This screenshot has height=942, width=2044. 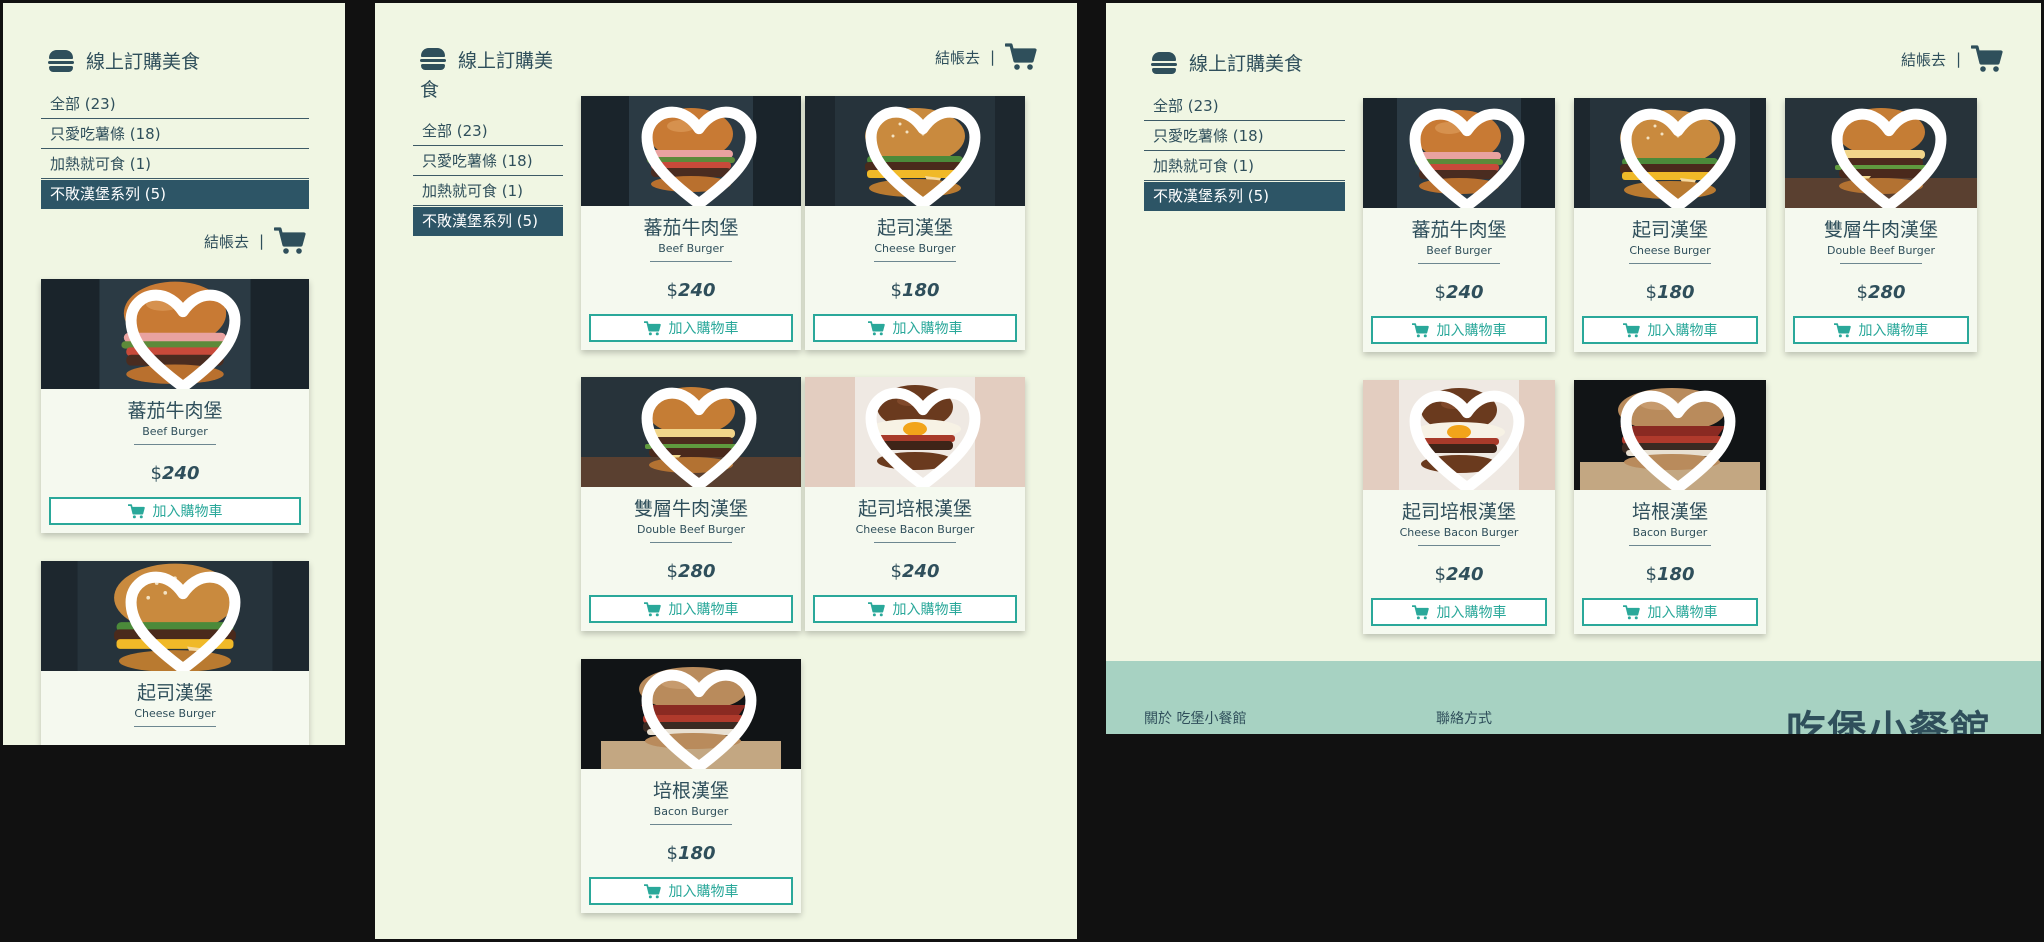 I want to click on brand-title: 線上訂購美食, so click(x=143, y=62).